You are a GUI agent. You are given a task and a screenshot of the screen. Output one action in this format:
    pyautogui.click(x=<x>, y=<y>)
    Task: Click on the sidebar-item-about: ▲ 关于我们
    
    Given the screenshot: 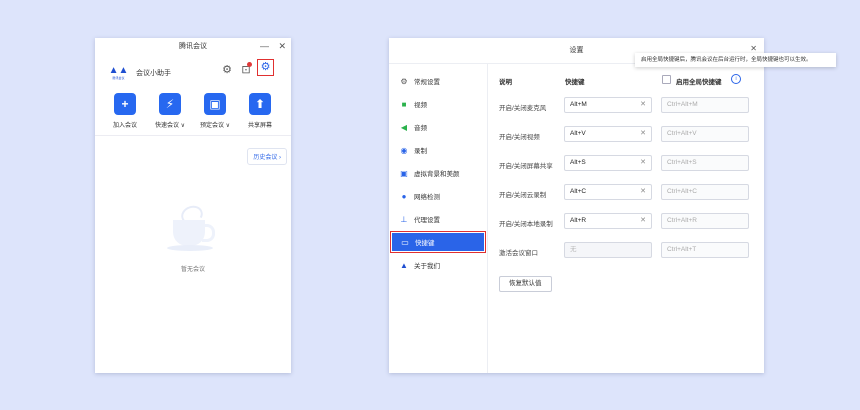 What is the action you would take?
    pyautogui.click(x=419, y=265)
    